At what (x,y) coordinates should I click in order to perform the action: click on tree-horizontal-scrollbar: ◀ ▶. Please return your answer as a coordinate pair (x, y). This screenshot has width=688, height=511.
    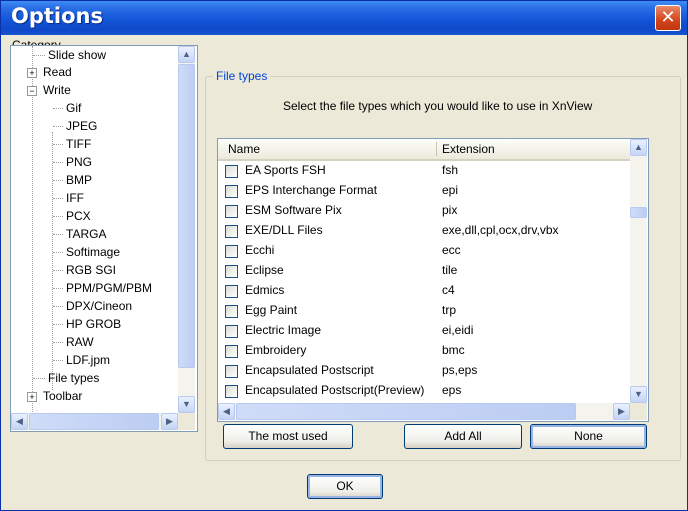
    Looking at the image, I should click on (94, 421).